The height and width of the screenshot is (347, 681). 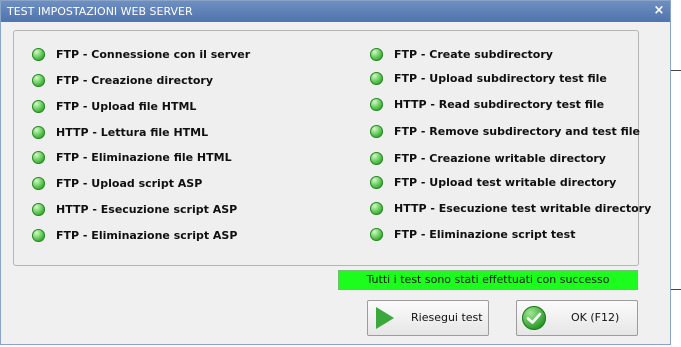 I want to click on check-label: FTP - Eliminazione script ASP, so click(x=147, y=235).